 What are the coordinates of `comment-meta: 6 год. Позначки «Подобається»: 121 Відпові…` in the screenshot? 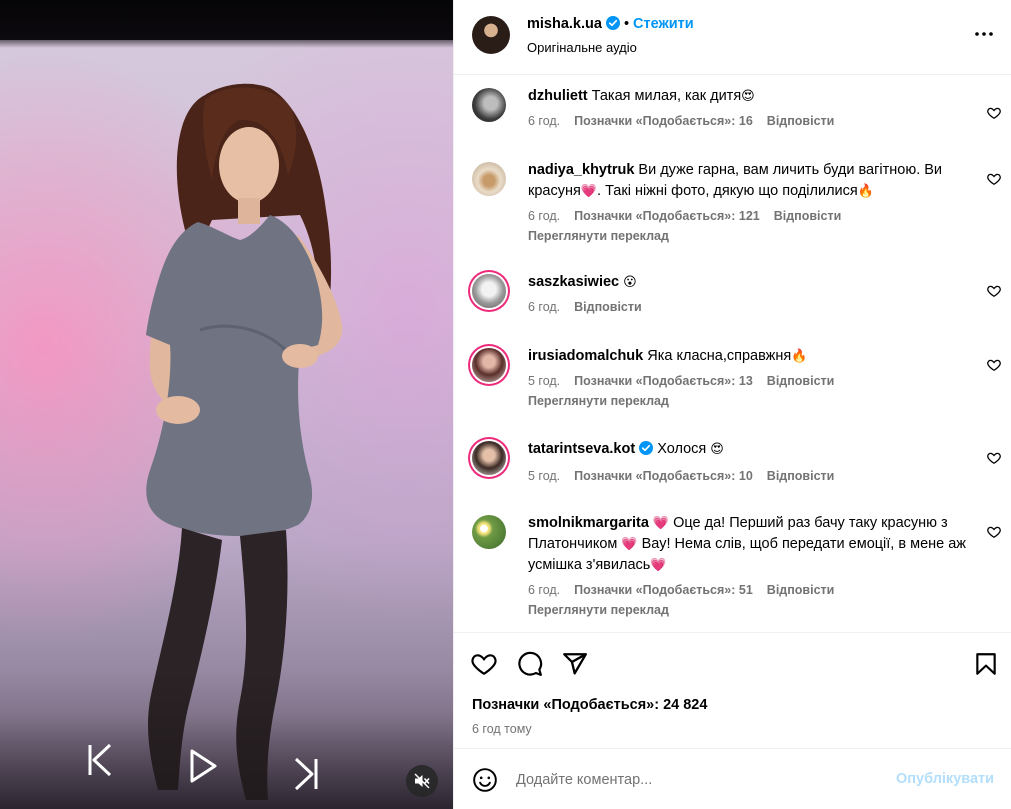 It's located at (748, 216).